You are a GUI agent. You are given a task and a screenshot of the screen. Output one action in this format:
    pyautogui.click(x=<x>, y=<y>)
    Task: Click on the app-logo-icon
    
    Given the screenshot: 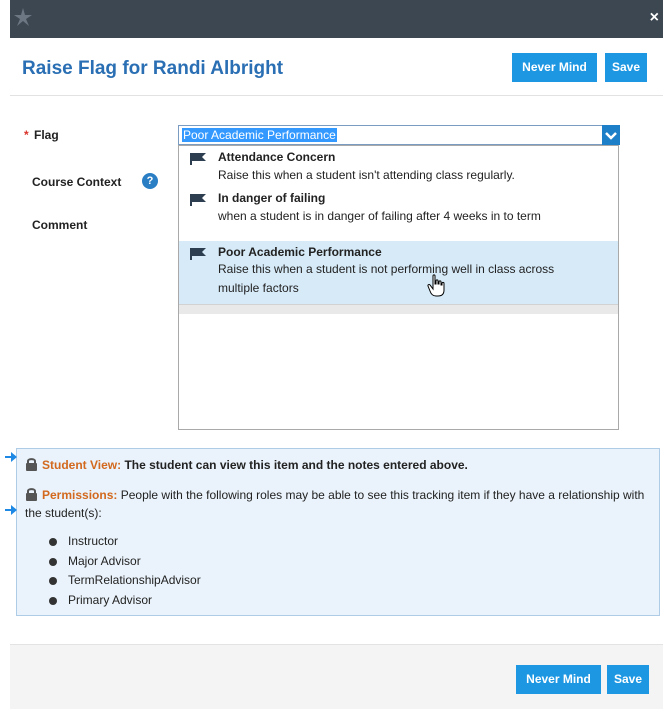 What is the action you would take?
    pyautogui.click(x=23, y=17)
    